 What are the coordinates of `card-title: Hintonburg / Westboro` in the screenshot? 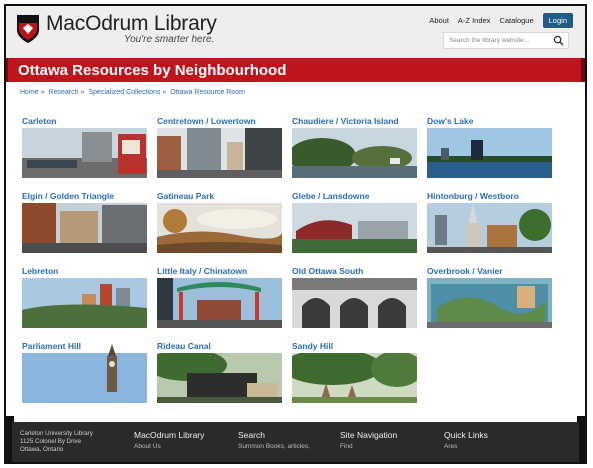 It's located at (489, 196).